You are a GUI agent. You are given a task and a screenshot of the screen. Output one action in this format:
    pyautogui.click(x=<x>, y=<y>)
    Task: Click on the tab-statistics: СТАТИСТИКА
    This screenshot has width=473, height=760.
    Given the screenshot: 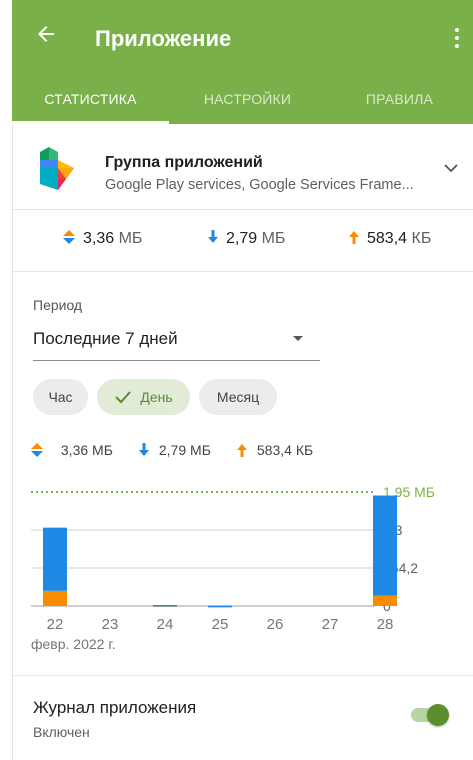 What is the action you would take?
    pyautogui.click(x=90, y=101)
    